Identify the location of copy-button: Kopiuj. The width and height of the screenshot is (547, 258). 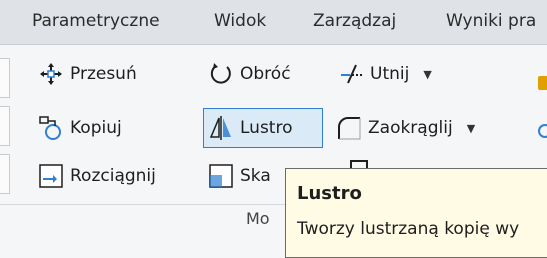
(80, 128).